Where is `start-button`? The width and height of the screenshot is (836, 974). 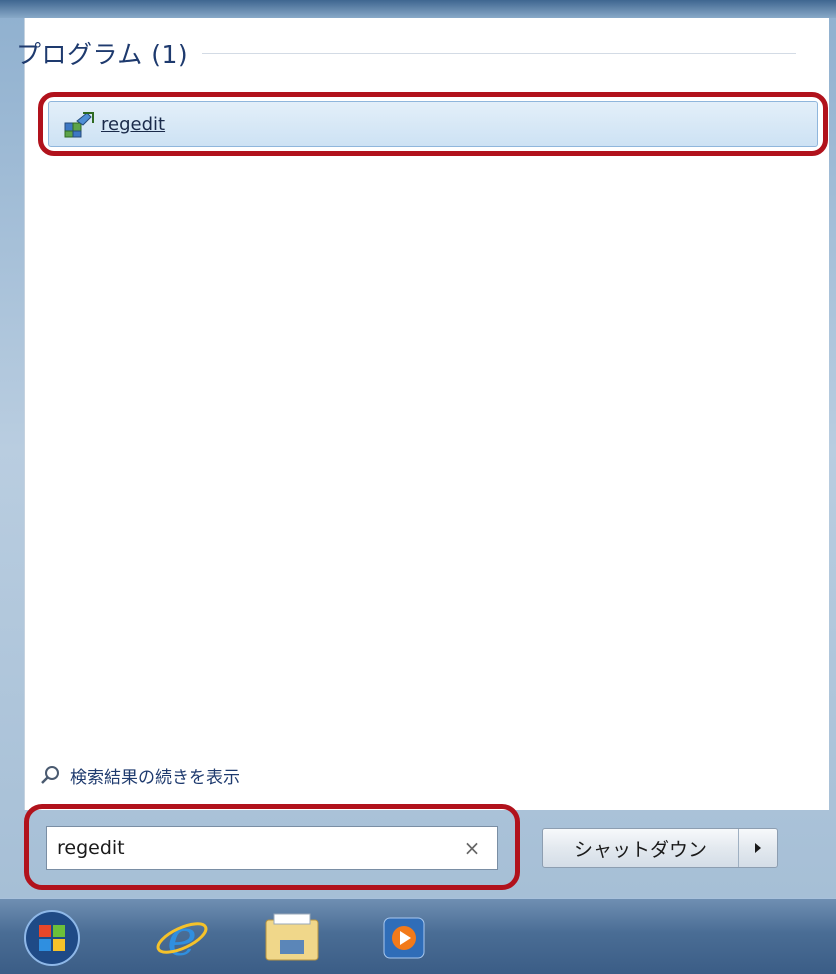
start-button is located at coordinates (52, 938).